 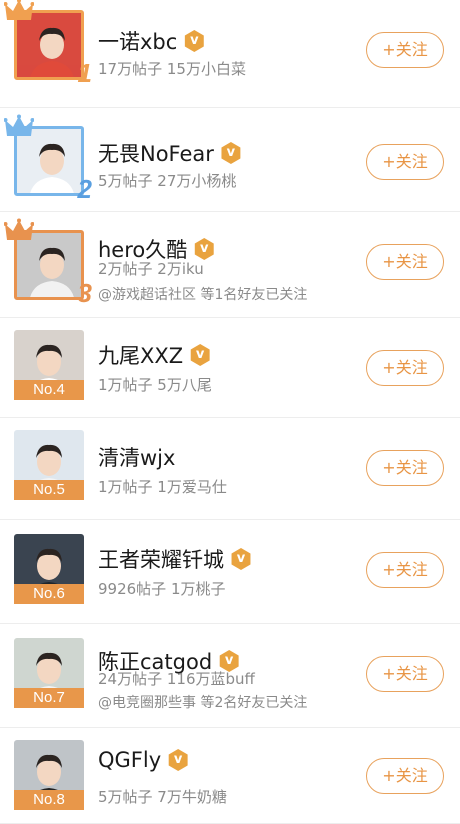 I want to click on name-line: 九尾XXZ v, so click(x=154, y=355).